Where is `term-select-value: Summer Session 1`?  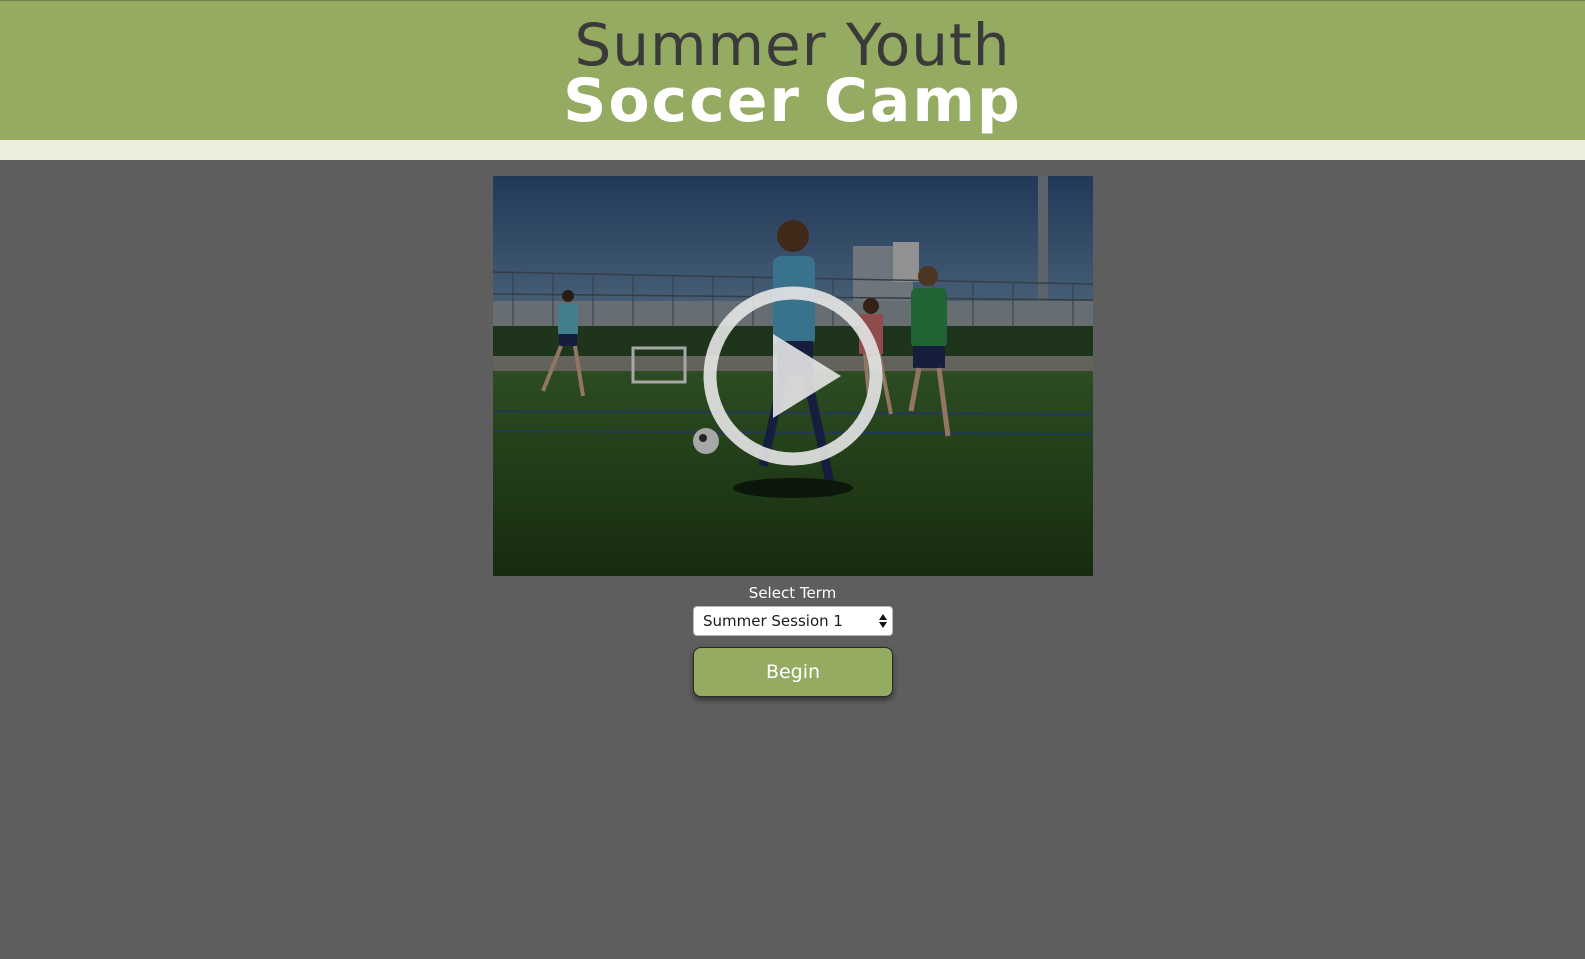 term-select-value: Summer Session 1 is located at coordinates (773, 621).